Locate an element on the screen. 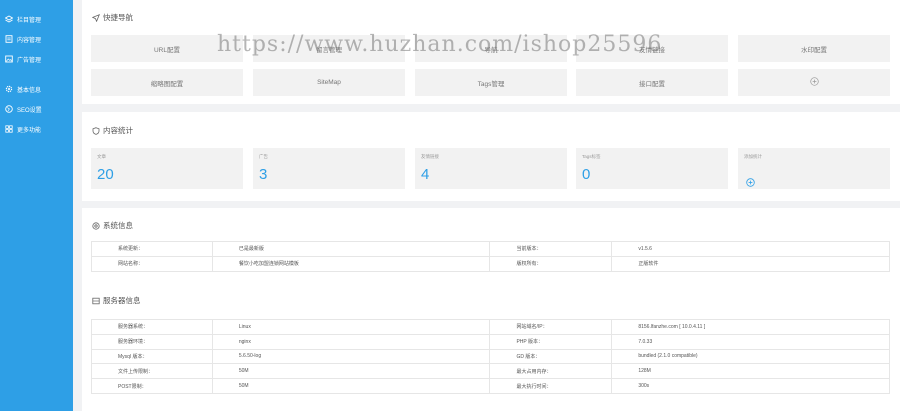 This screenshot has height=411, width=900. stat-label: 添加统计 is located at coordinates (753, 156).